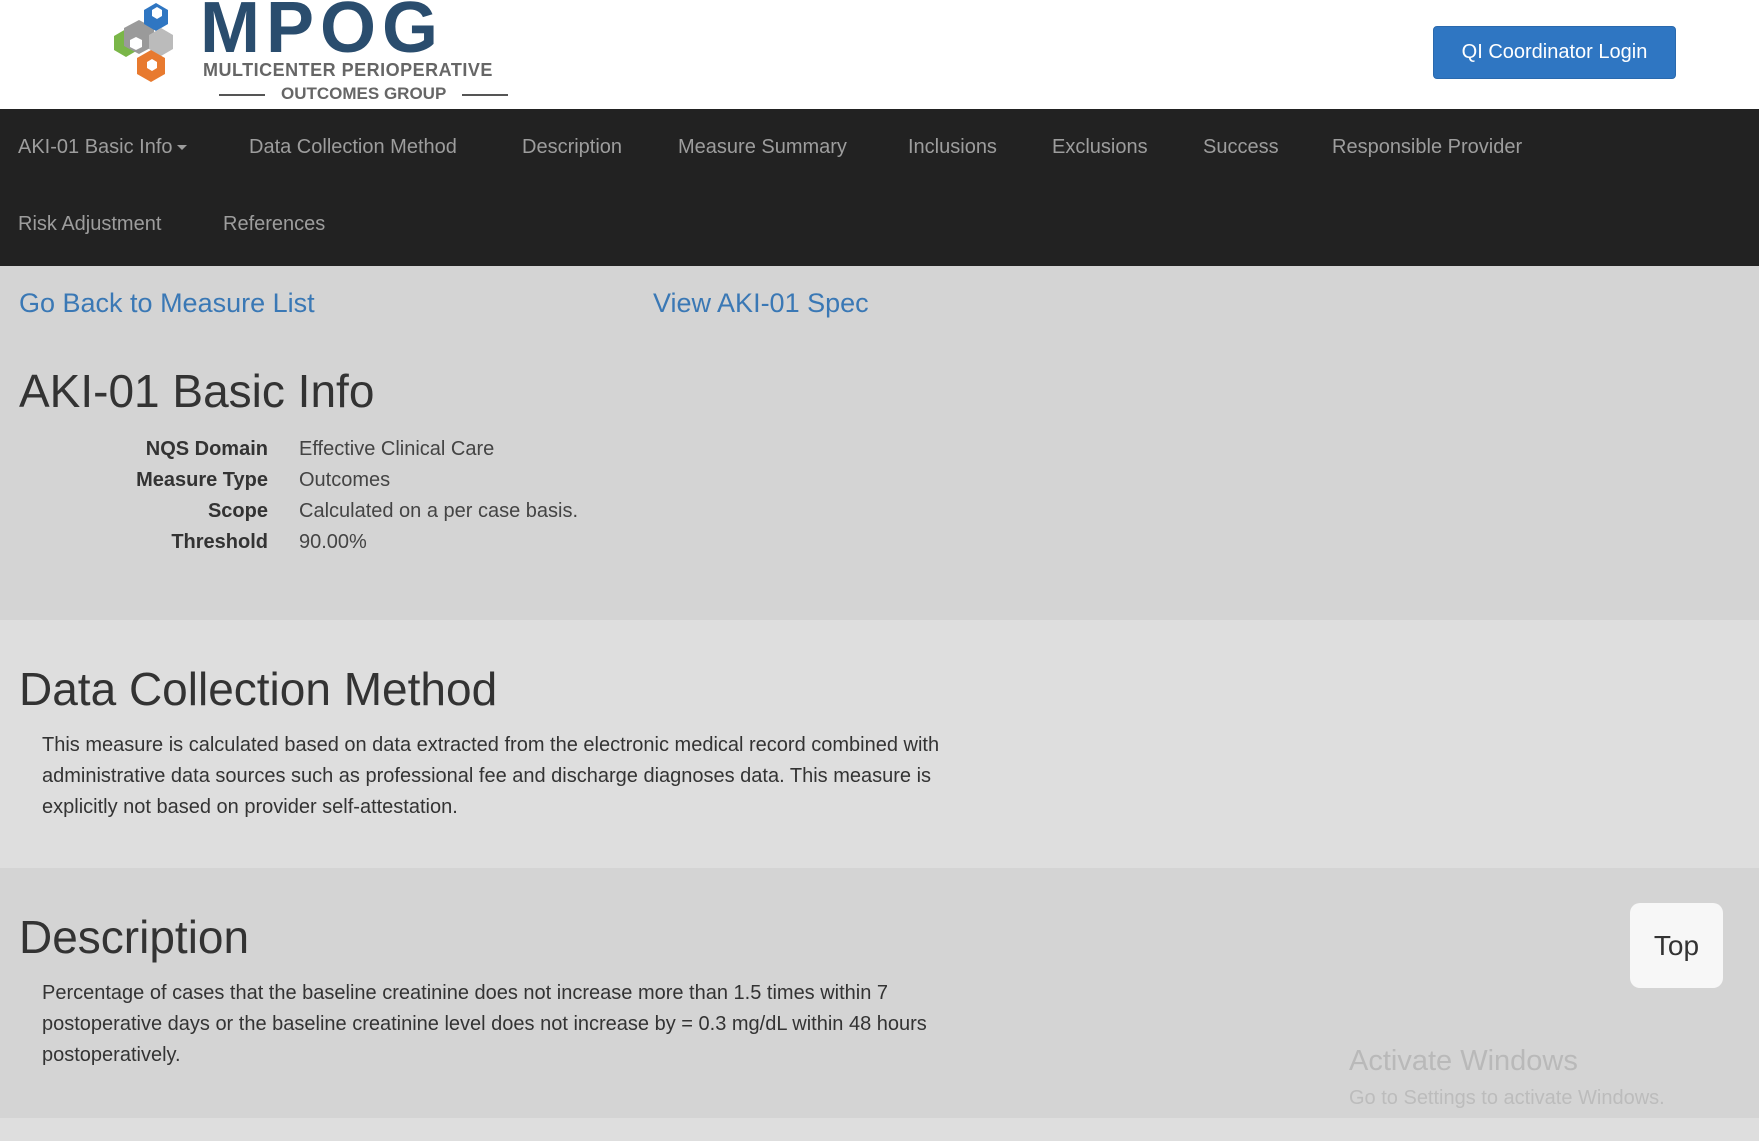 Image resolution: width=1759 pixels, height=1141 pixels. Describe the element at coordinates (333, 542) in the screenshot. I see `info-value-threshold: 90.00%` at that location.